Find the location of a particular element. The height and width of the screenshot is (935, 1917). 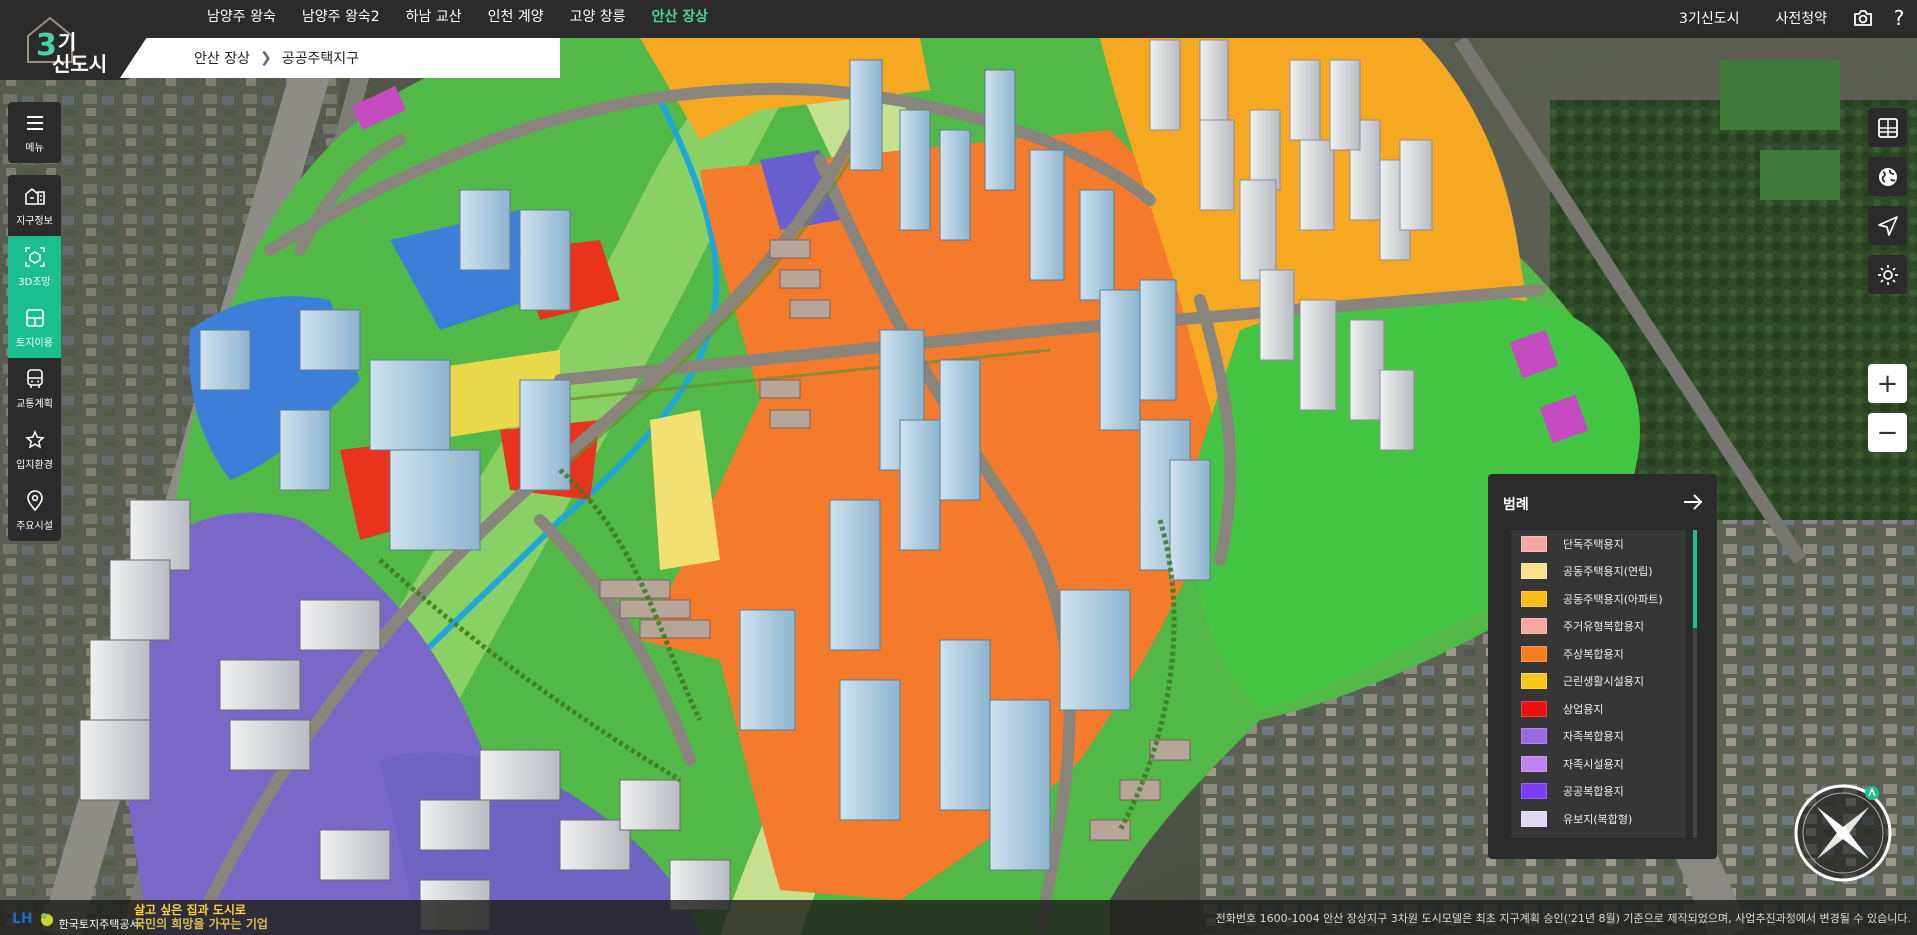

nav-item-district: 인천 계양 is located at coordinates (516, 17).